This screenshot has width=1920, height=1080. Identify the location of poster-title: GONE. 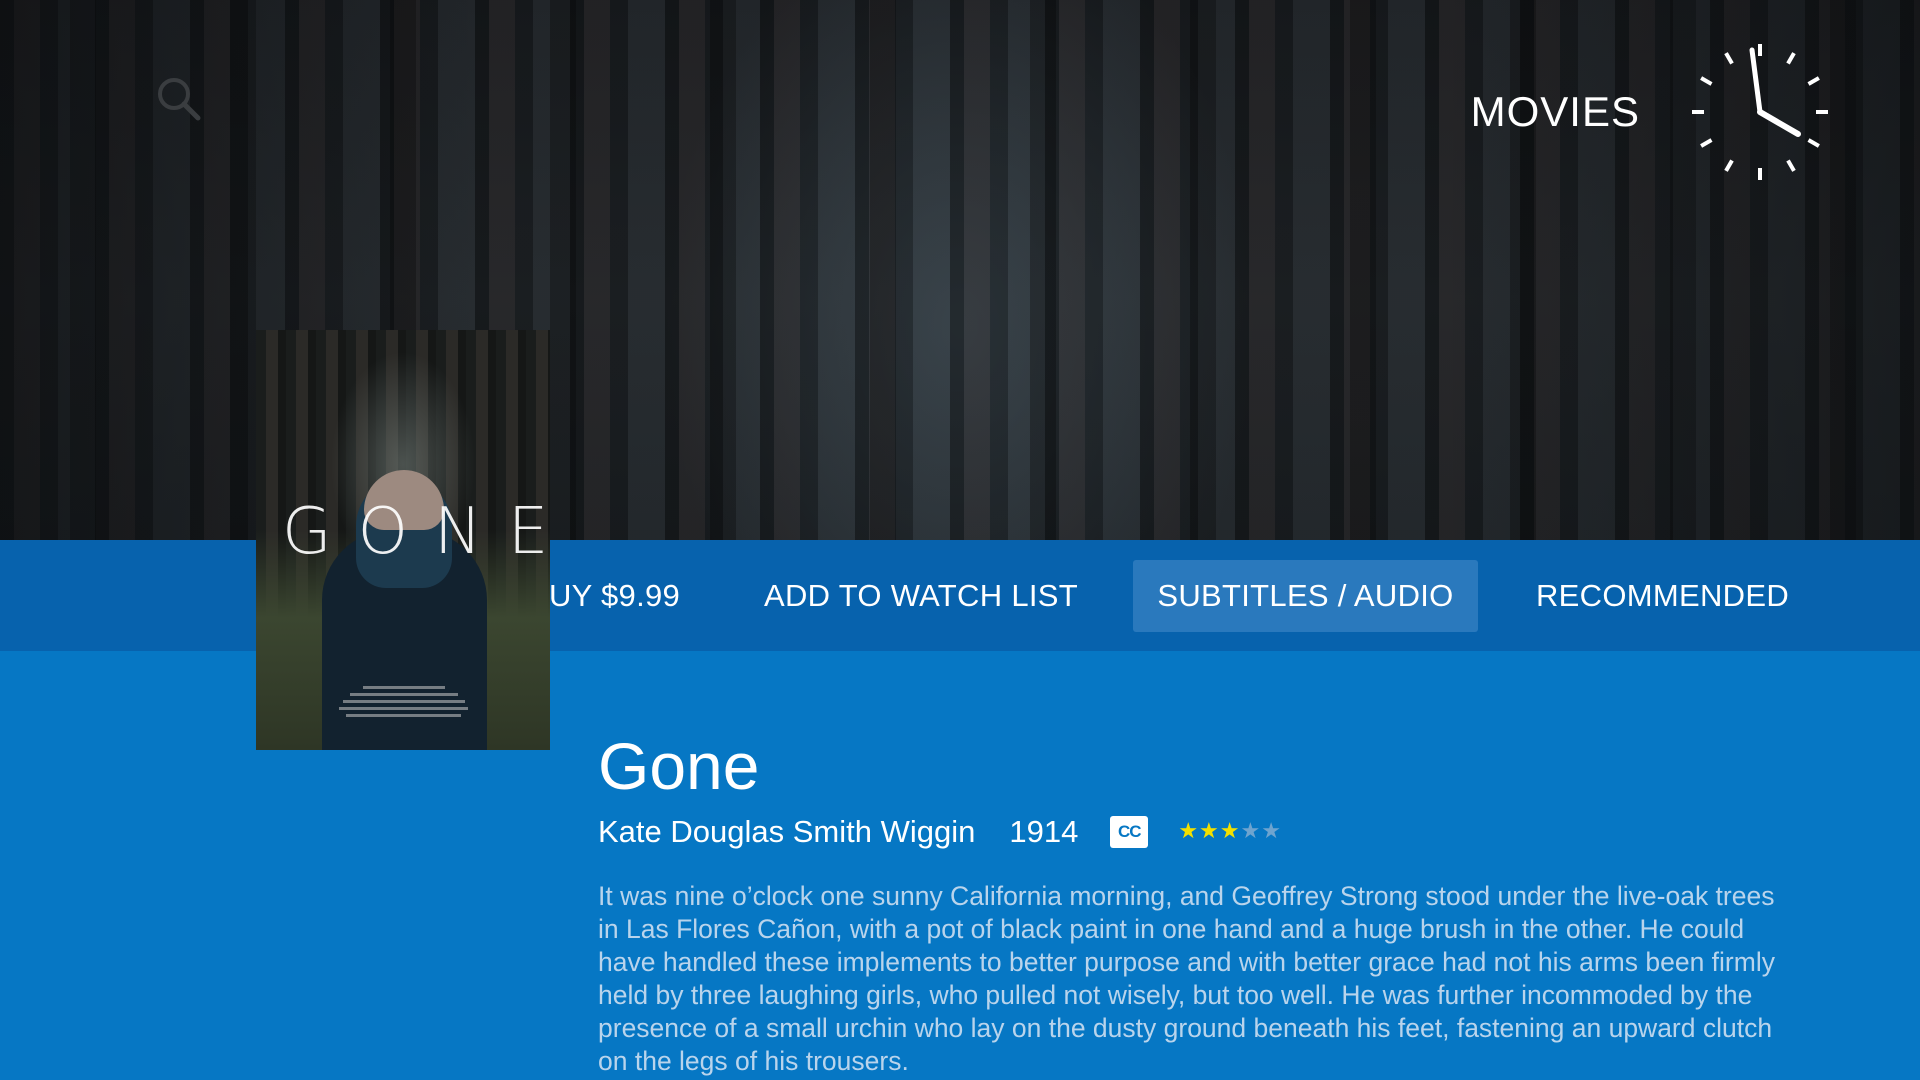
(416, 532).